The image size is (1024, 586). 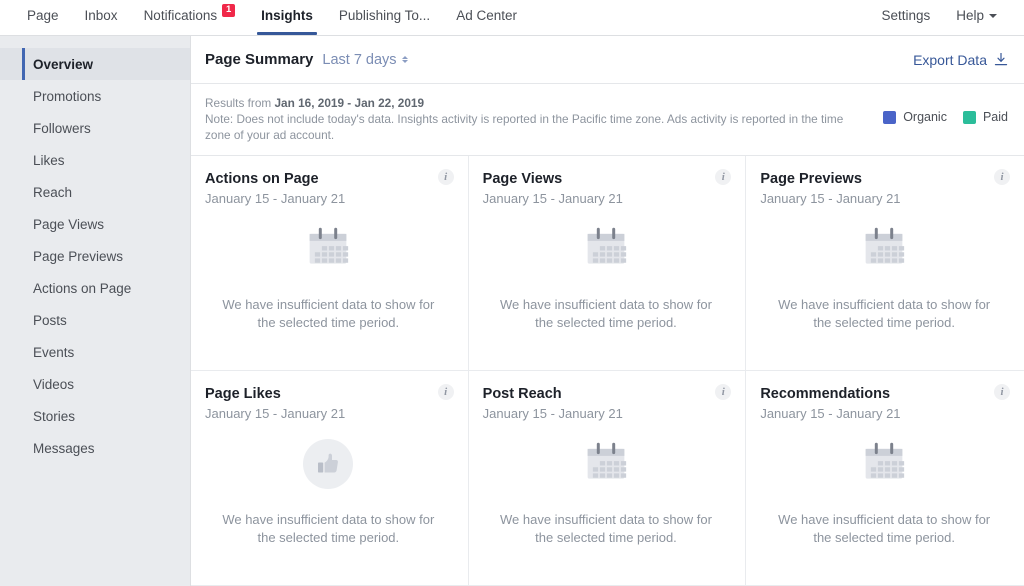 I want to click on sidebar-item-label: Overview, so click(x=63, y=64).